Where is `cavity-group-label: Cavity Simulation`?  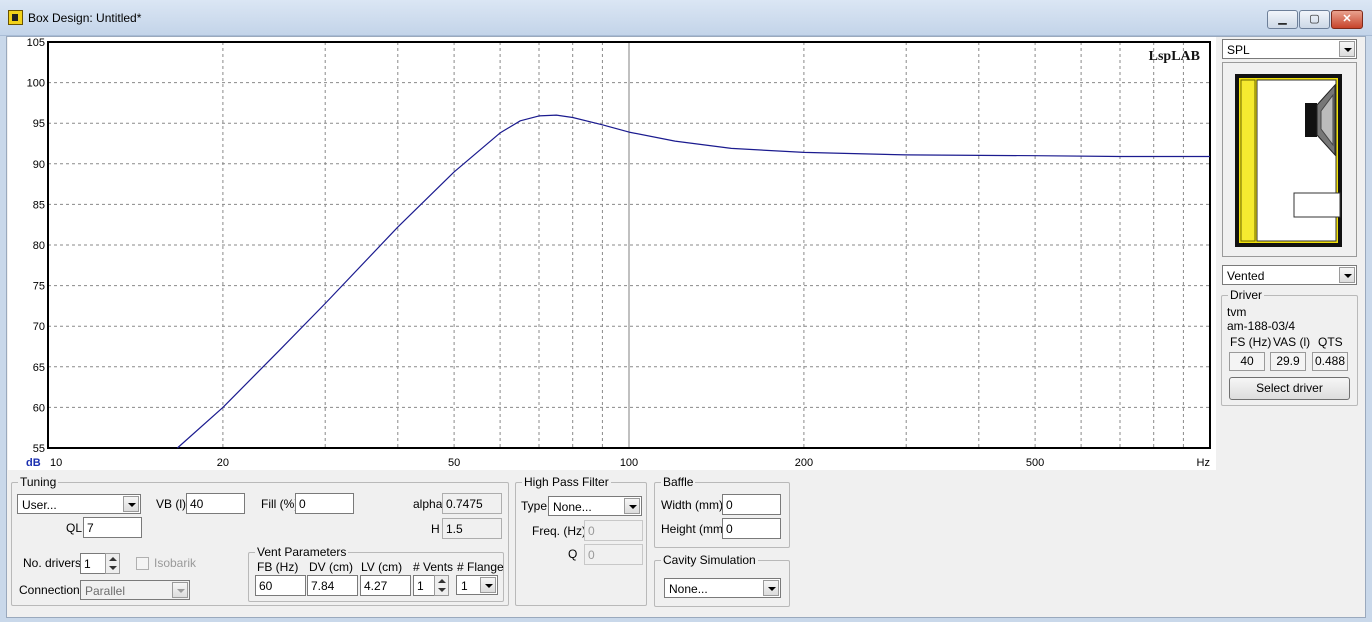 cavity-group-label: Cavity Simulation is located at coordinates (709, 560).